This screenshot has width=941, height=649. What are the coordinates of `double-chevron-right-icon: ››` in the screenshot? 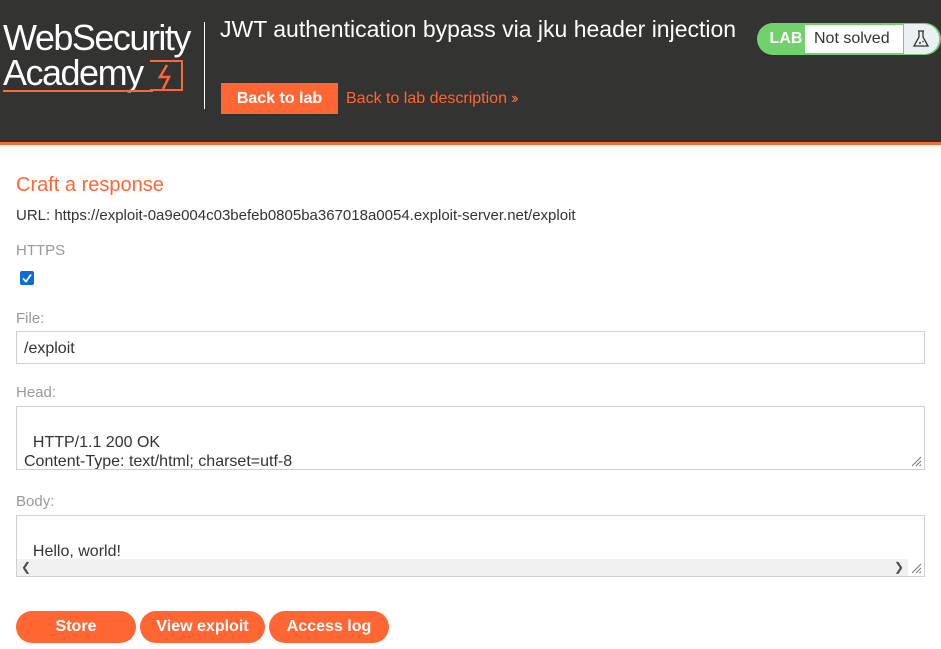 It's located at (514, 98).